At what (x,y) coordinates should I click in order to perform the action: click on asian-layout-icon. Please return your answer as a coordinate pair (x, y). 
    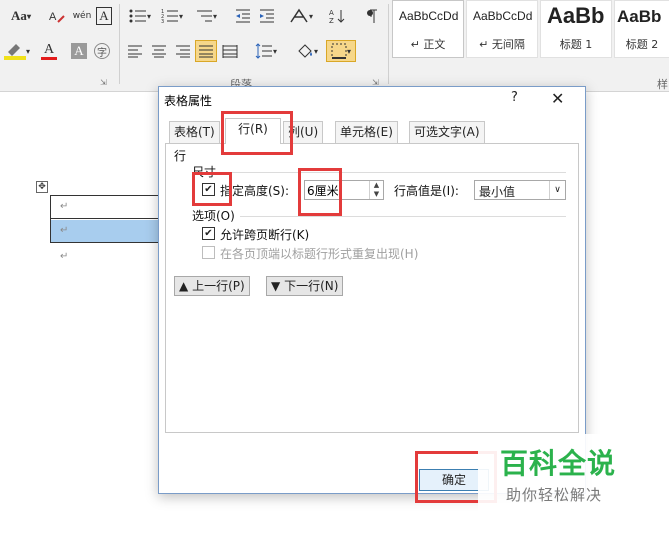
    Looking at the image, I should click on (299, 15).